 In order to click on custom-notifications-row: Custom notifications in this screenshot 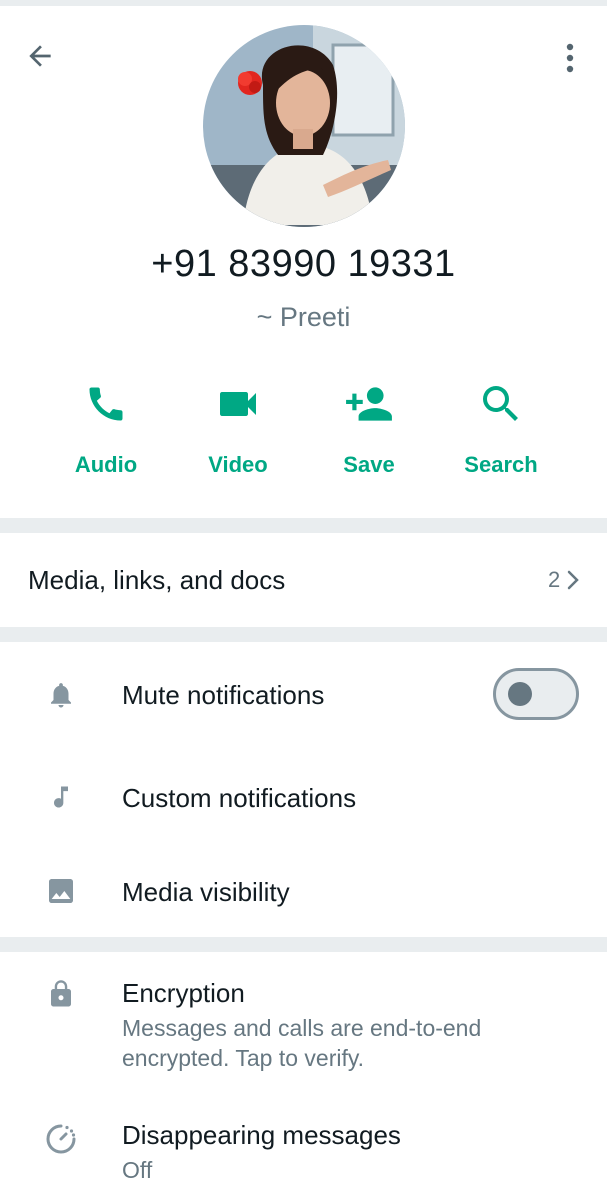, I will do `click(303, 794)`.